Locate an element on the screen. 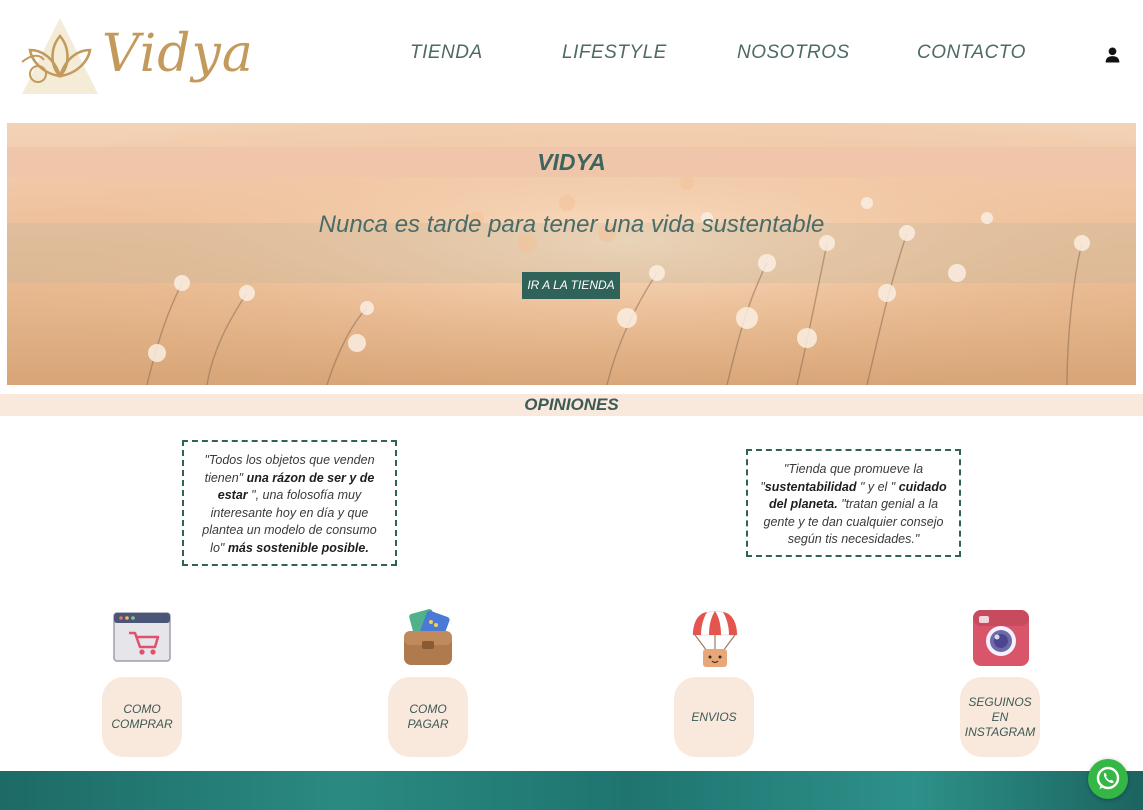 The height and width of the screenshot is (810, 1143). whatsapp-icon is located at coordinates (1108, 778).